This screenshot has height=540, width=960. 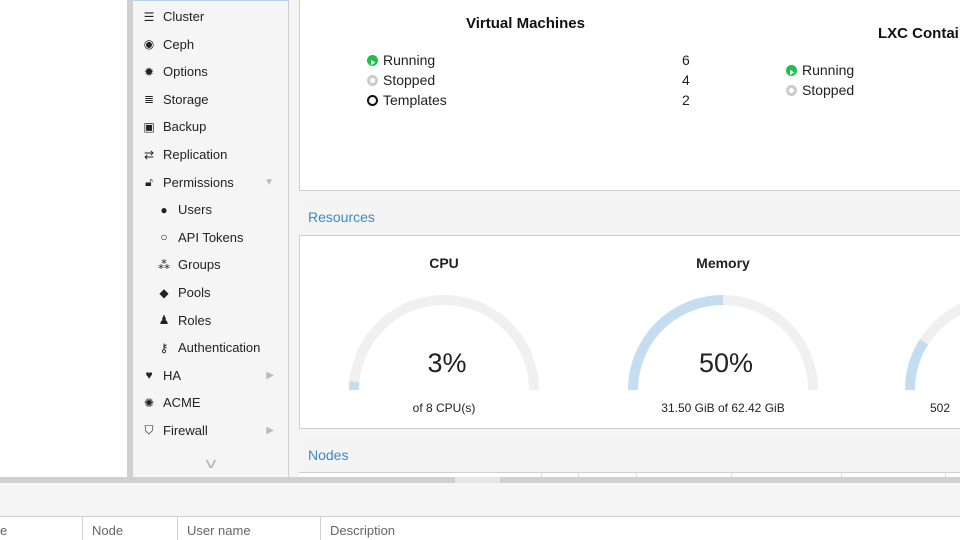 What do you see at coordinates (182, 403) in the screenshot?
I see `sidebar-item-label: ACME` at bounding box center [182, 403].